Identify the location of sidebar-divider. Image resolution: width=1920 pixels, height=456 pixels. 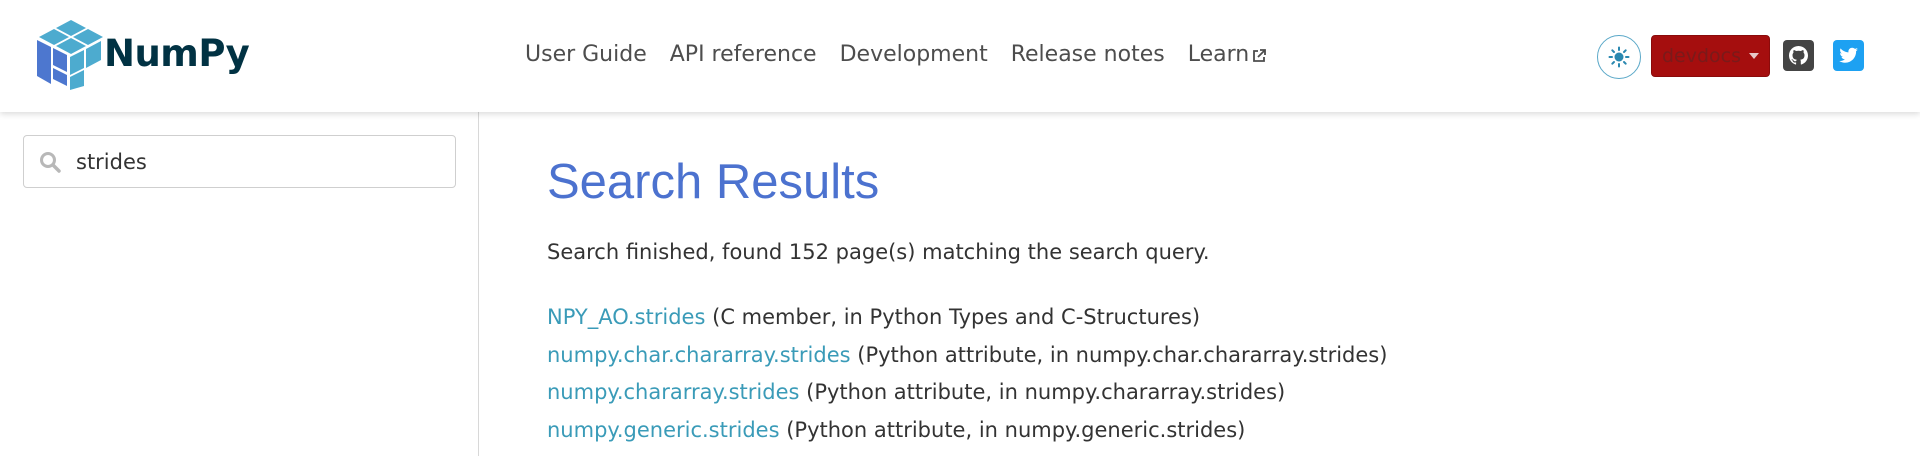
(478, 284).